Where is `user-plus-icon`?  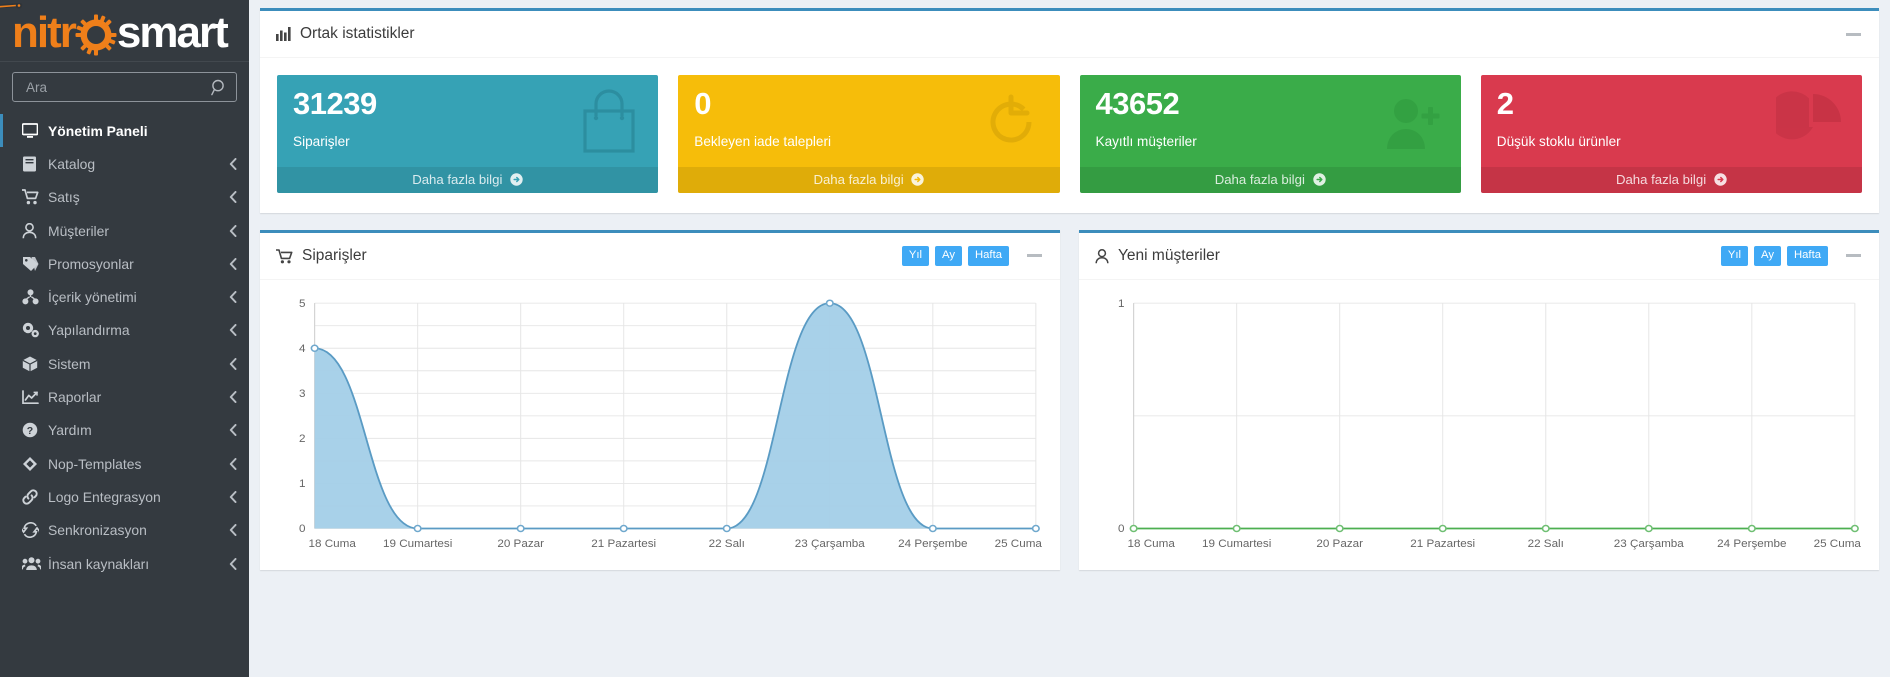 user-plus-icon is located at coordinates (1412, 124).